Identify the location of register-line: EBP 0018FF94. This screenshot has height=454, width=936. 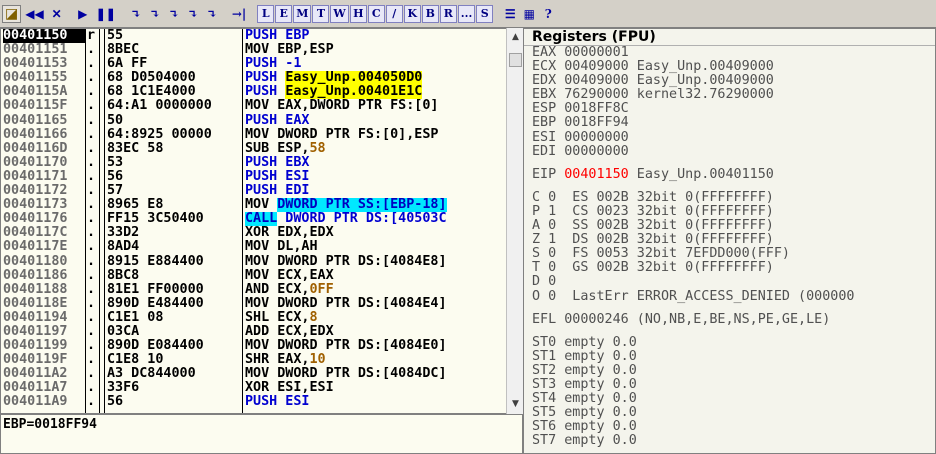
(729, 123).